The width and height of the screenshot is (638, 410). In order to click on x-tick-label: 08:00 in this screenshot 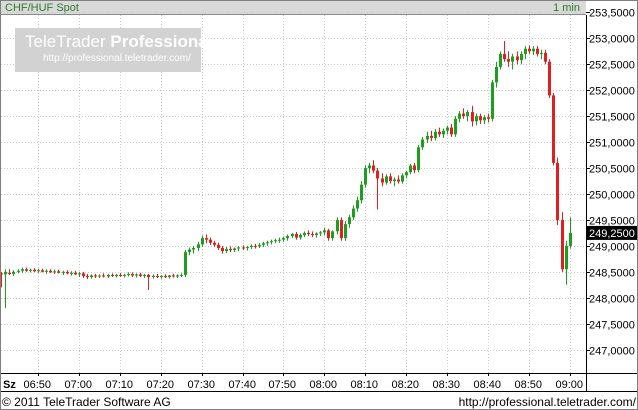, I will do `click(324, 385)`.